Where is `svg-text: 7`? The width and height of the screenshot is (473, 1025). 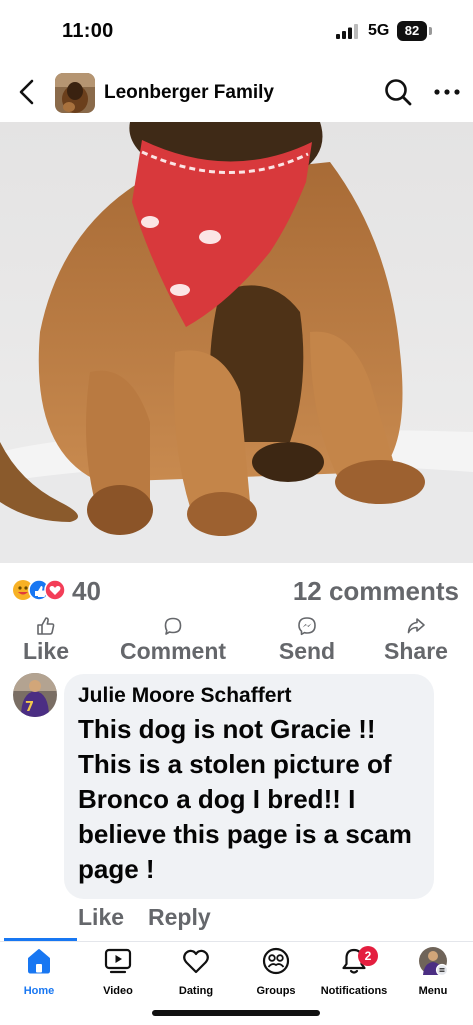 svg-text: 7 is located at coordinates (29, 707).